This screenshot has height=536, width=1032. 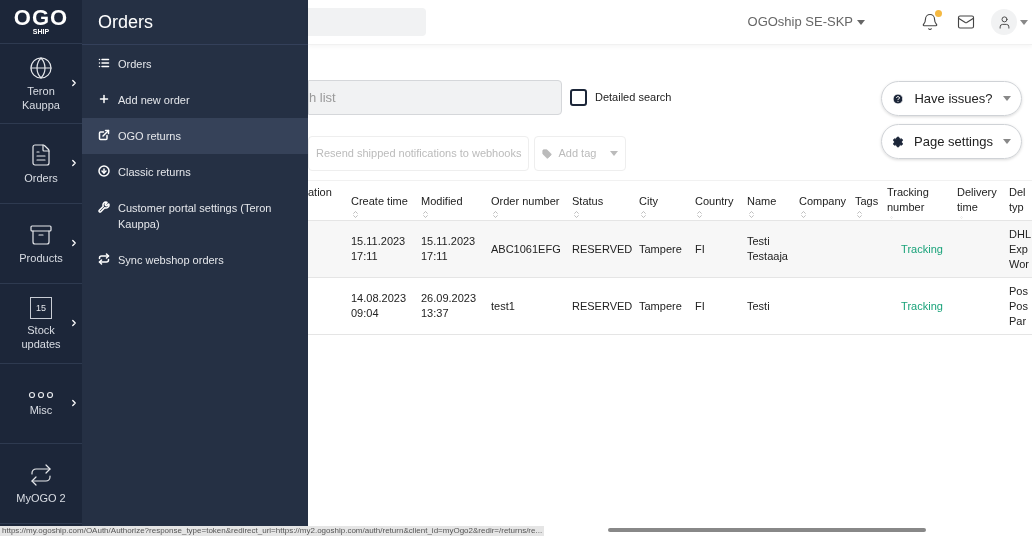 I want to click on table-cell-text: 14.08.2023 09:04, so click(x=379, y=306).